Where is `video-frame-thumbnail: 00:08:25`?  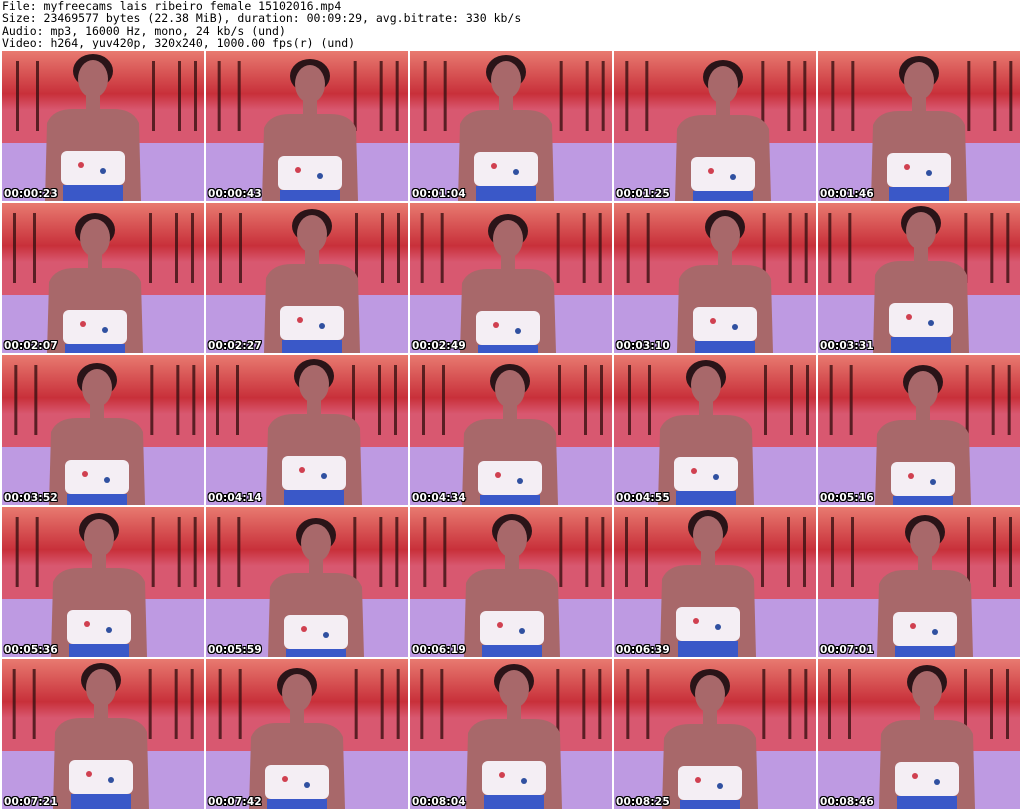 video-frame-thumbnail: 00:08:25 is located at coordinates (715, 734).